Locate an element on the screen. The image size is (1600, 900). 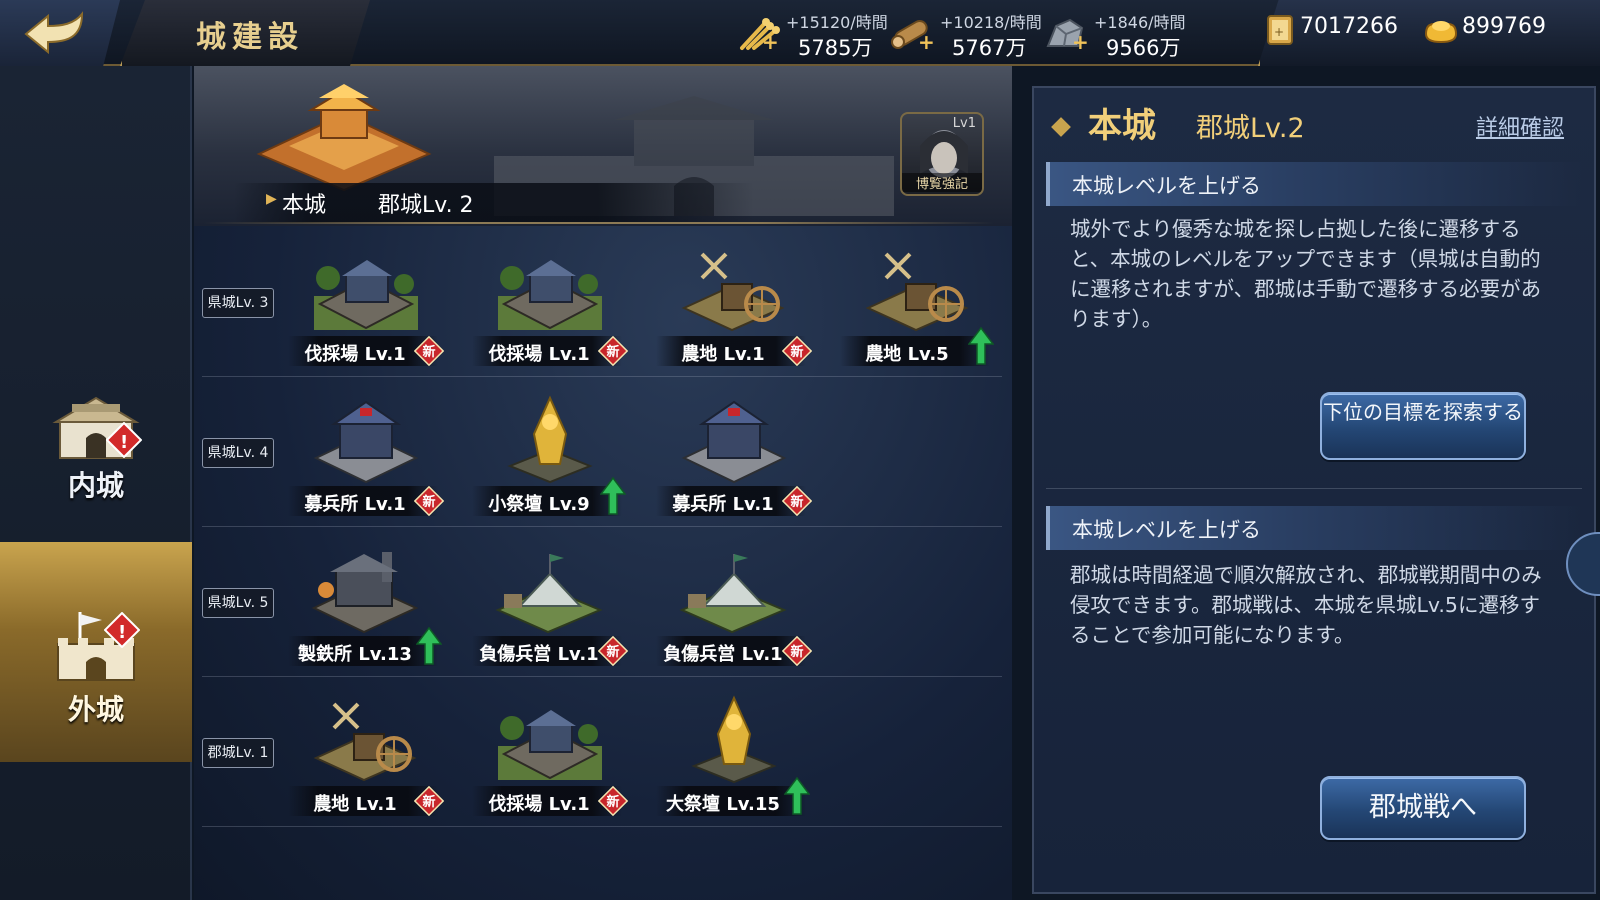
book-skill-button: Lv1 博覧強記 is located at coordinates (942, 154).